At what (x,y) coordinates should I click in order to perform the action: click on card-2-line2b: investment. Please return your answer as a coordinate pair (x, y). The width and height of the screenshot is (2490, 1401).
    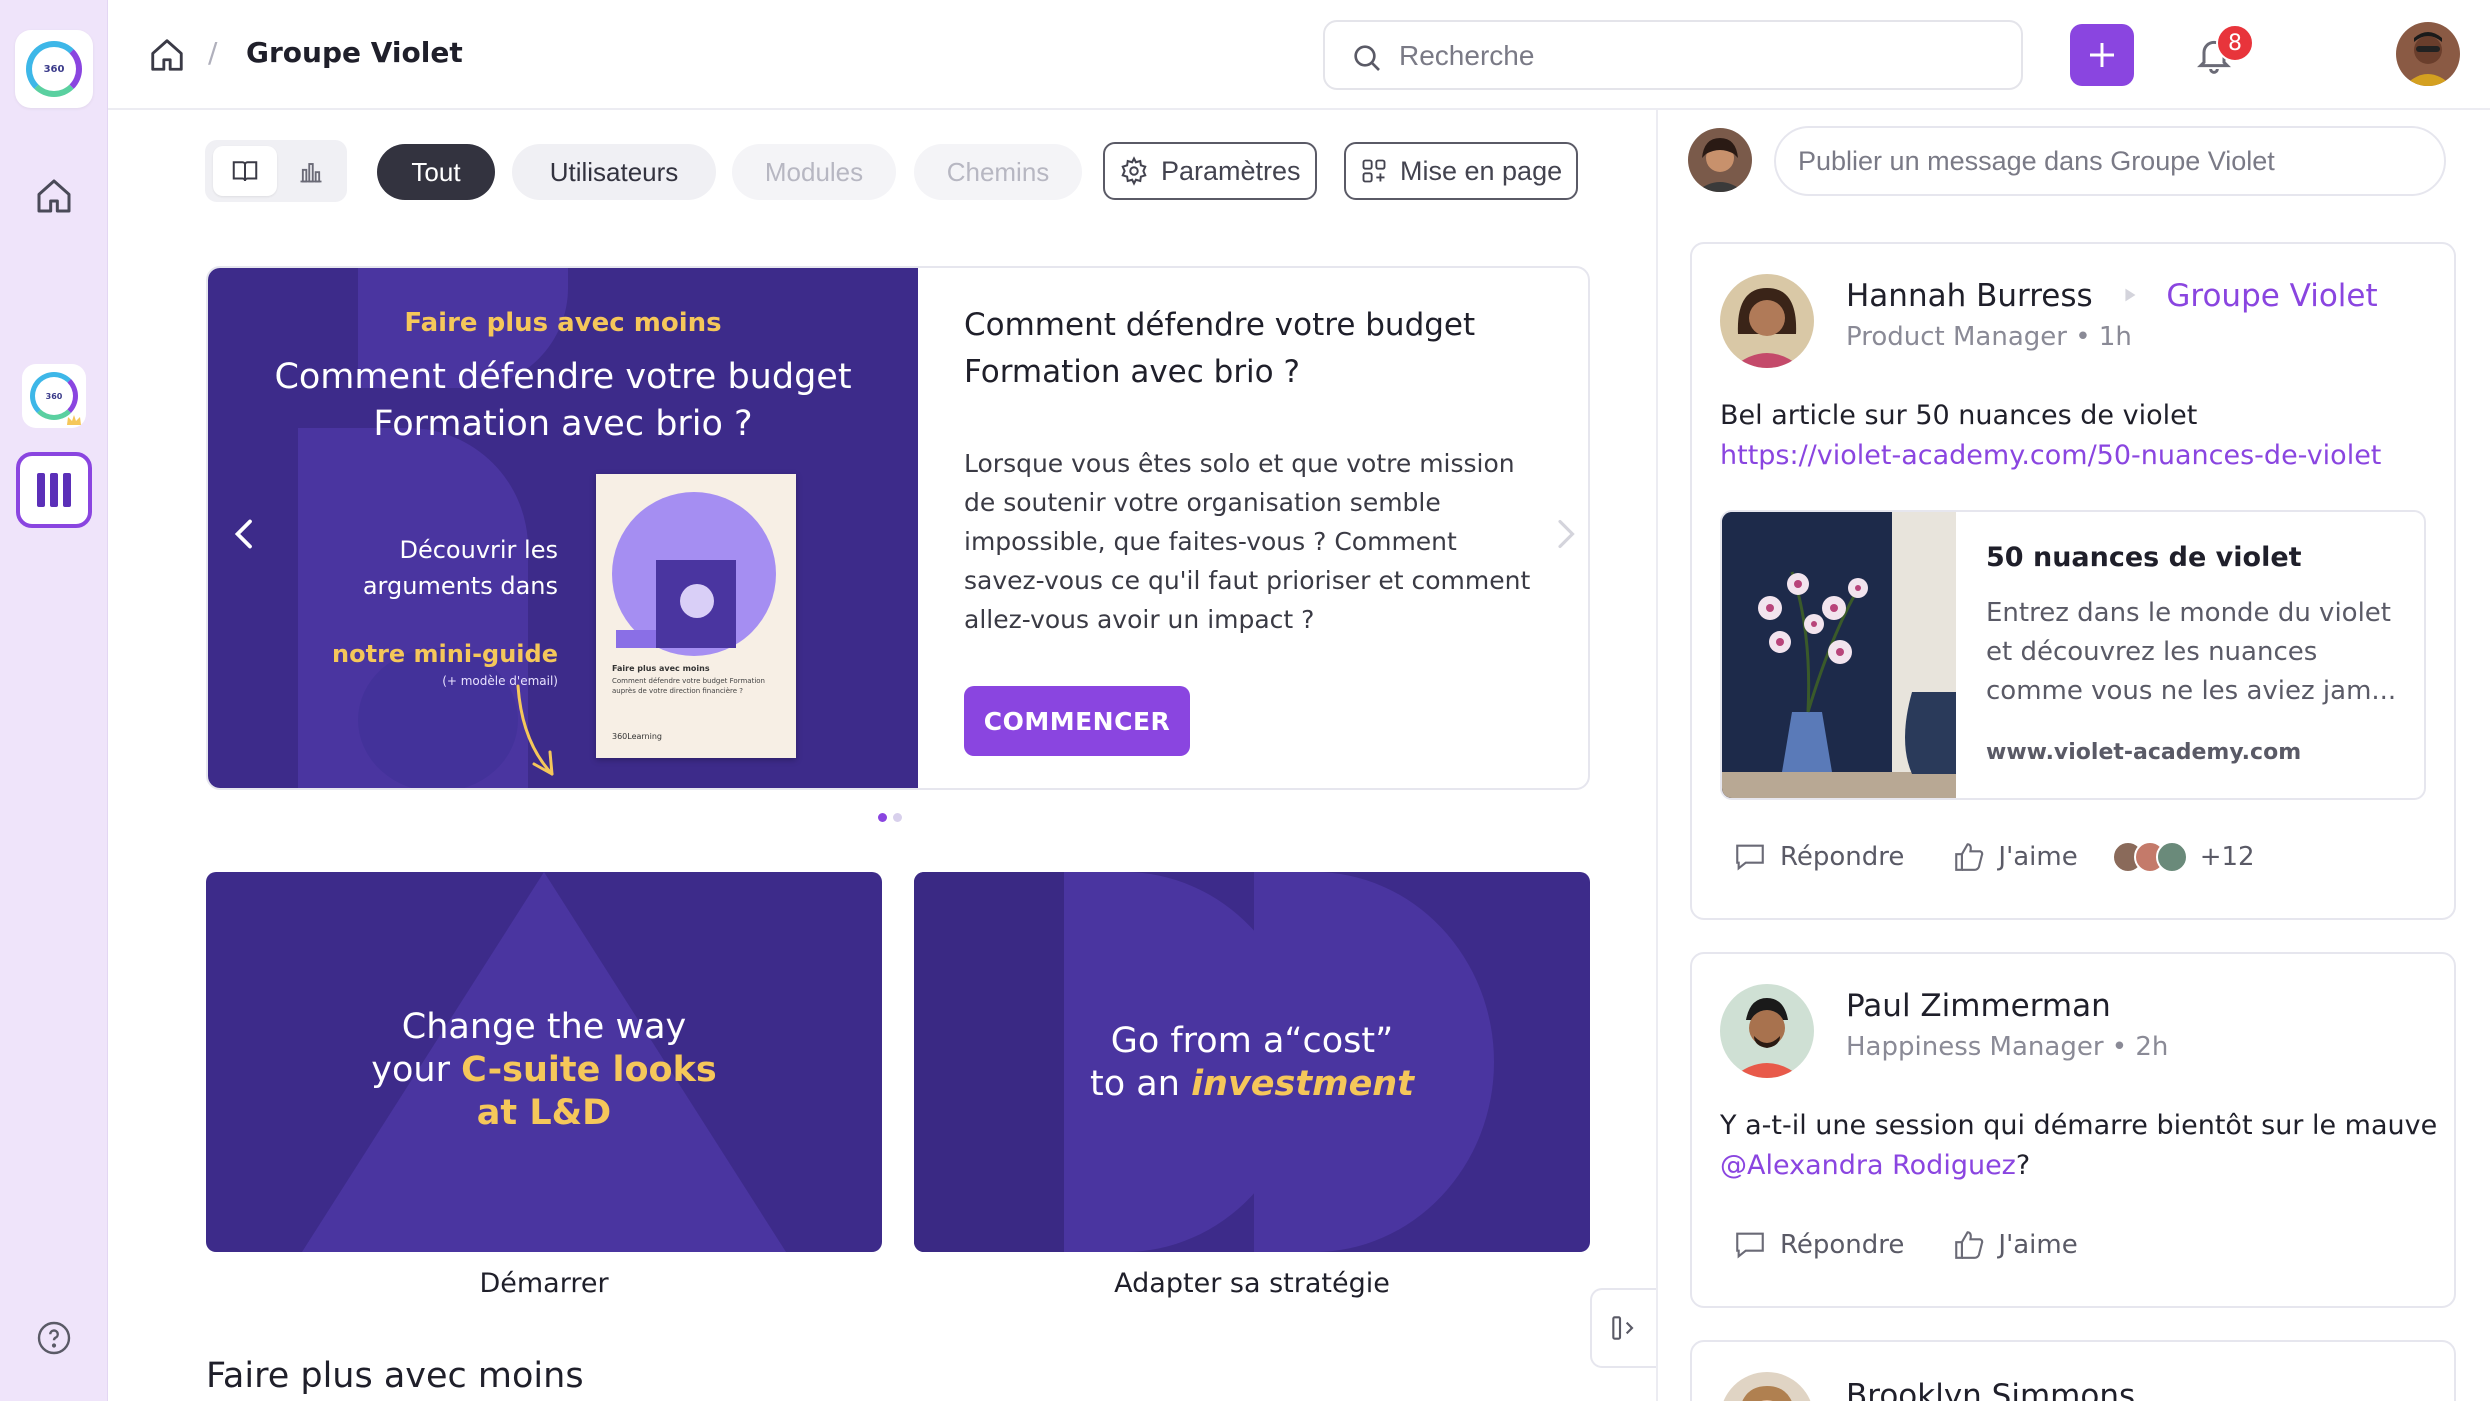
    Looking at the image, I should click on (1302, 1084).